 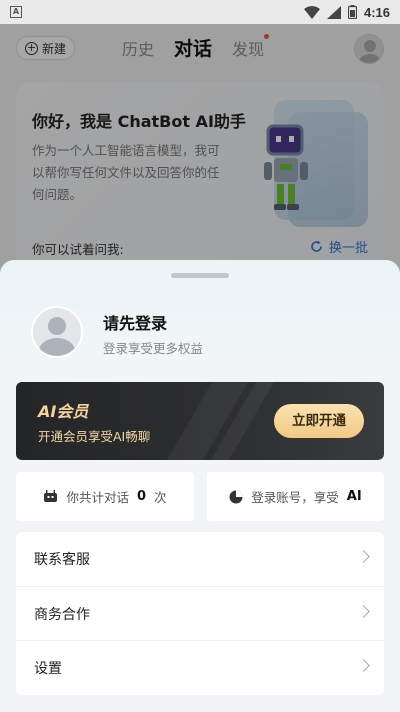 What do you see at coordinates (153, 348) in the screenshot?
I see `login-subtitle: 登录享受更多权益` at bounding box center [153, 348].